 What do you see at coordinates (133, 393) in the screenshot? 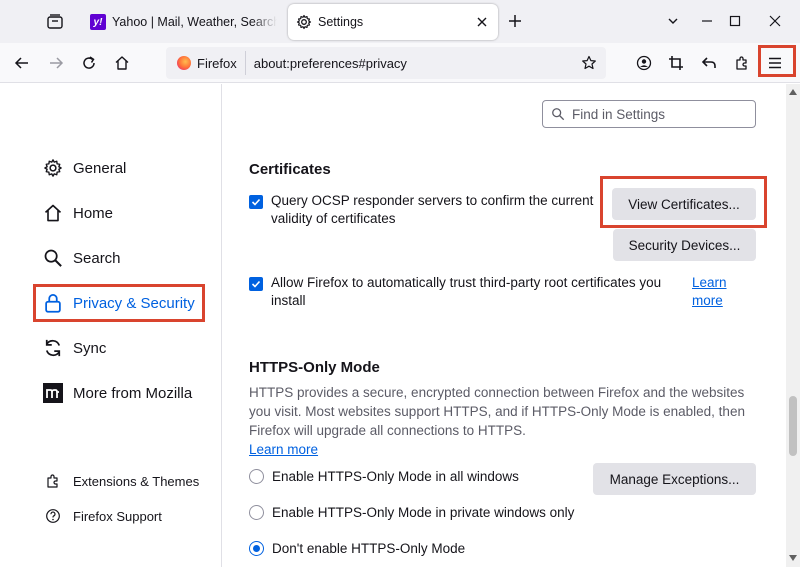
I see `category-label: More from Mozilla` at bounding box center [133, 393].